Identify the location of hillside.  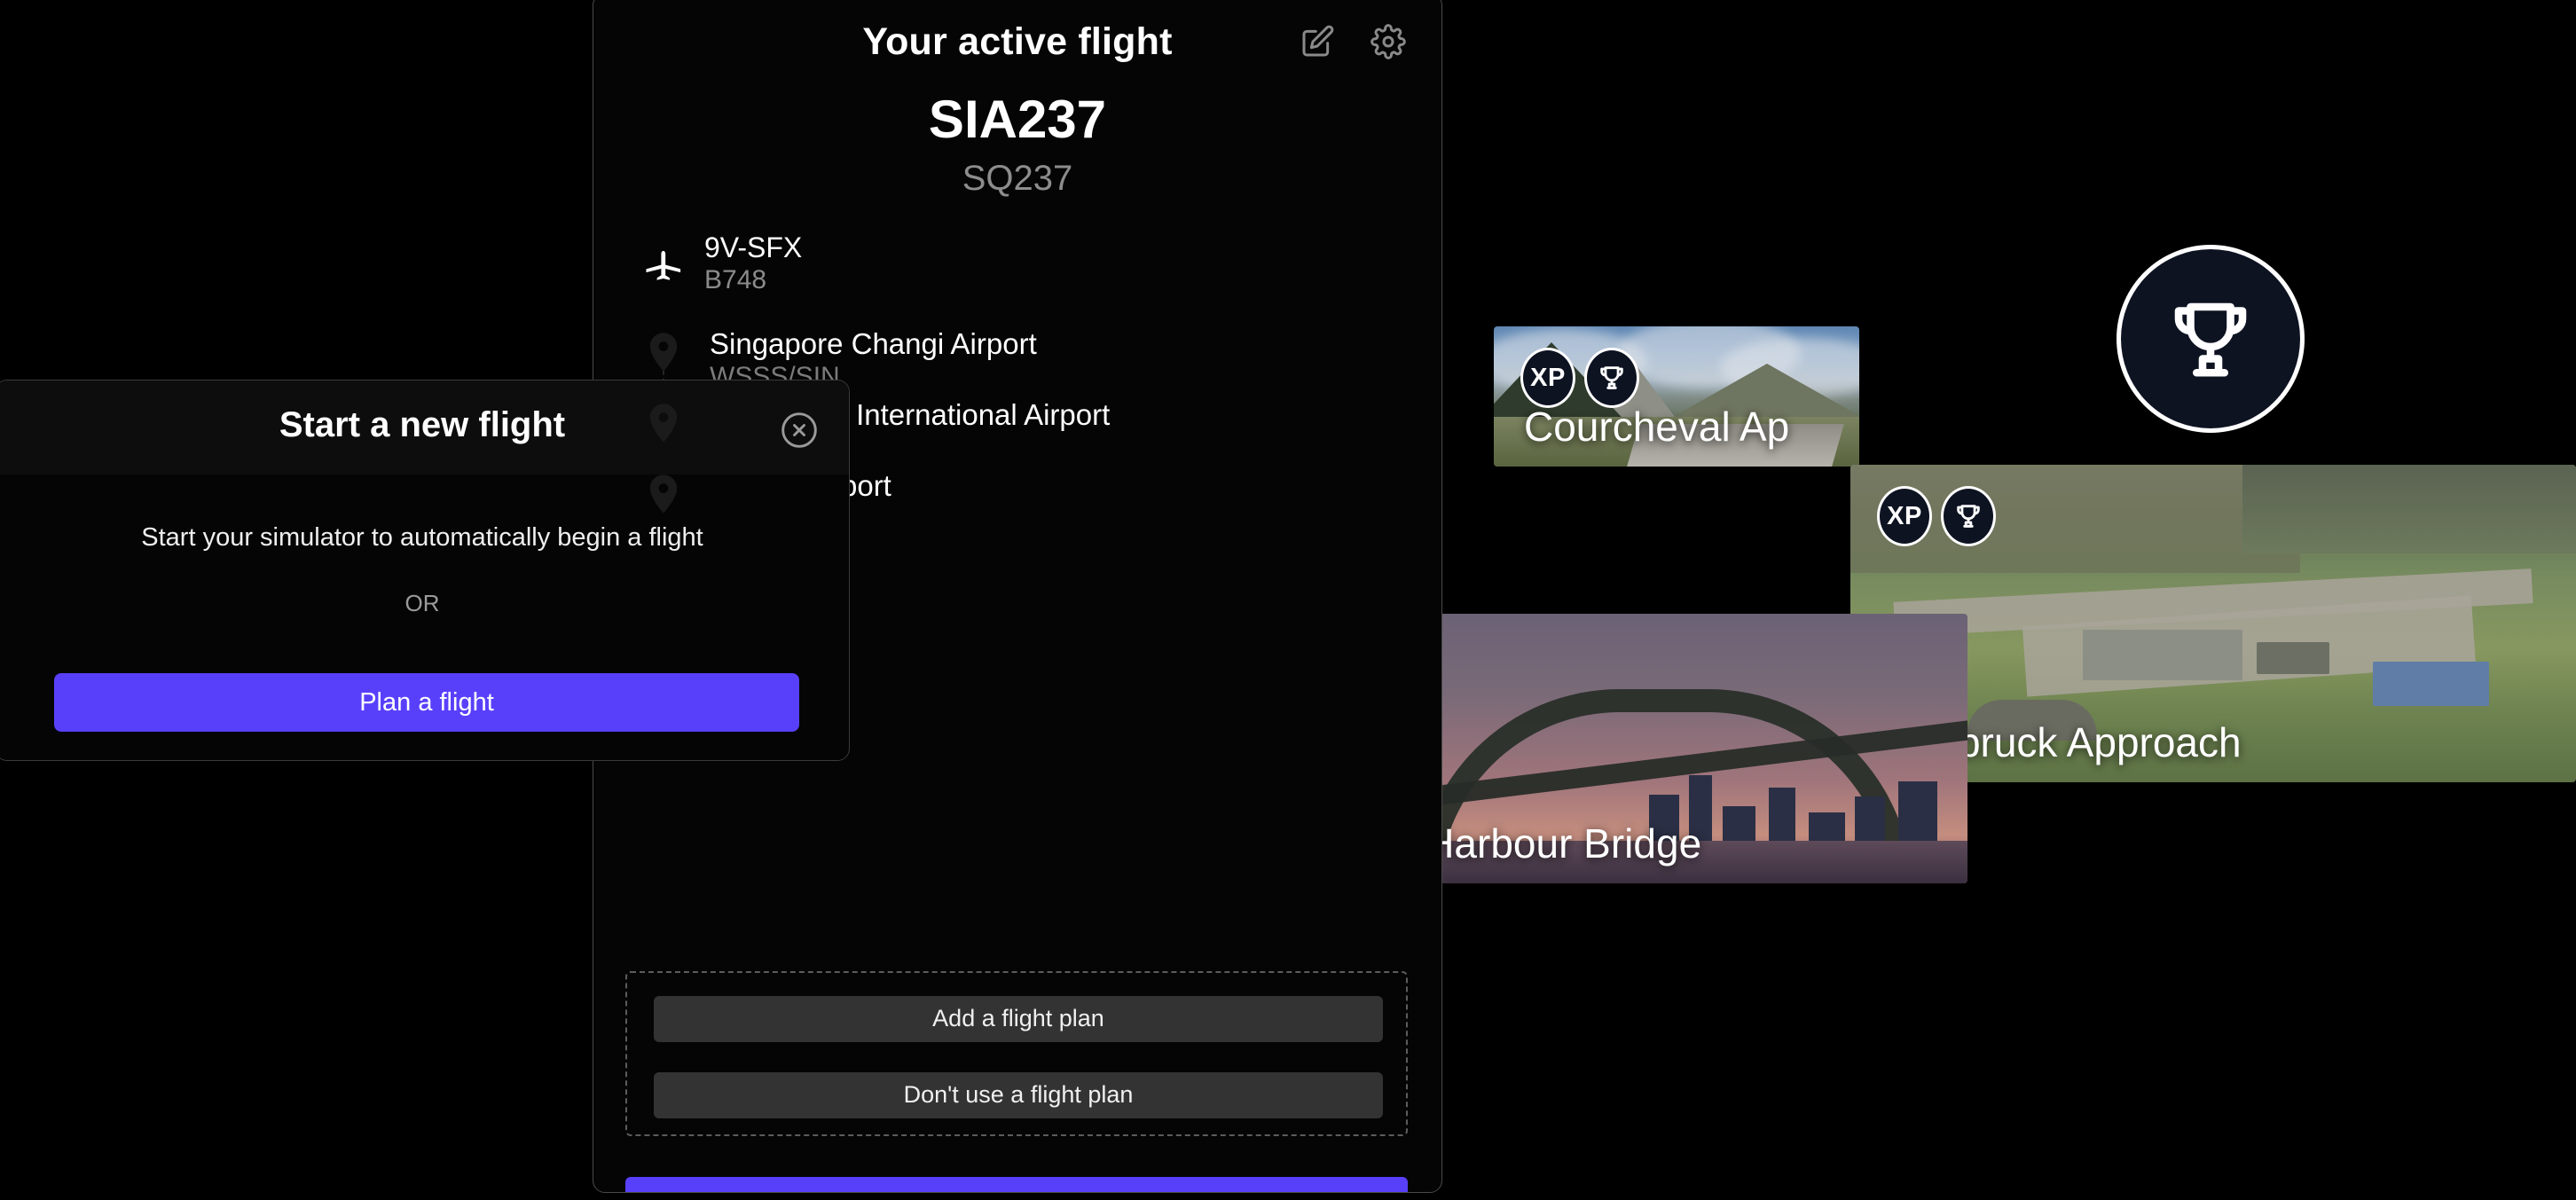
(2409, 509).